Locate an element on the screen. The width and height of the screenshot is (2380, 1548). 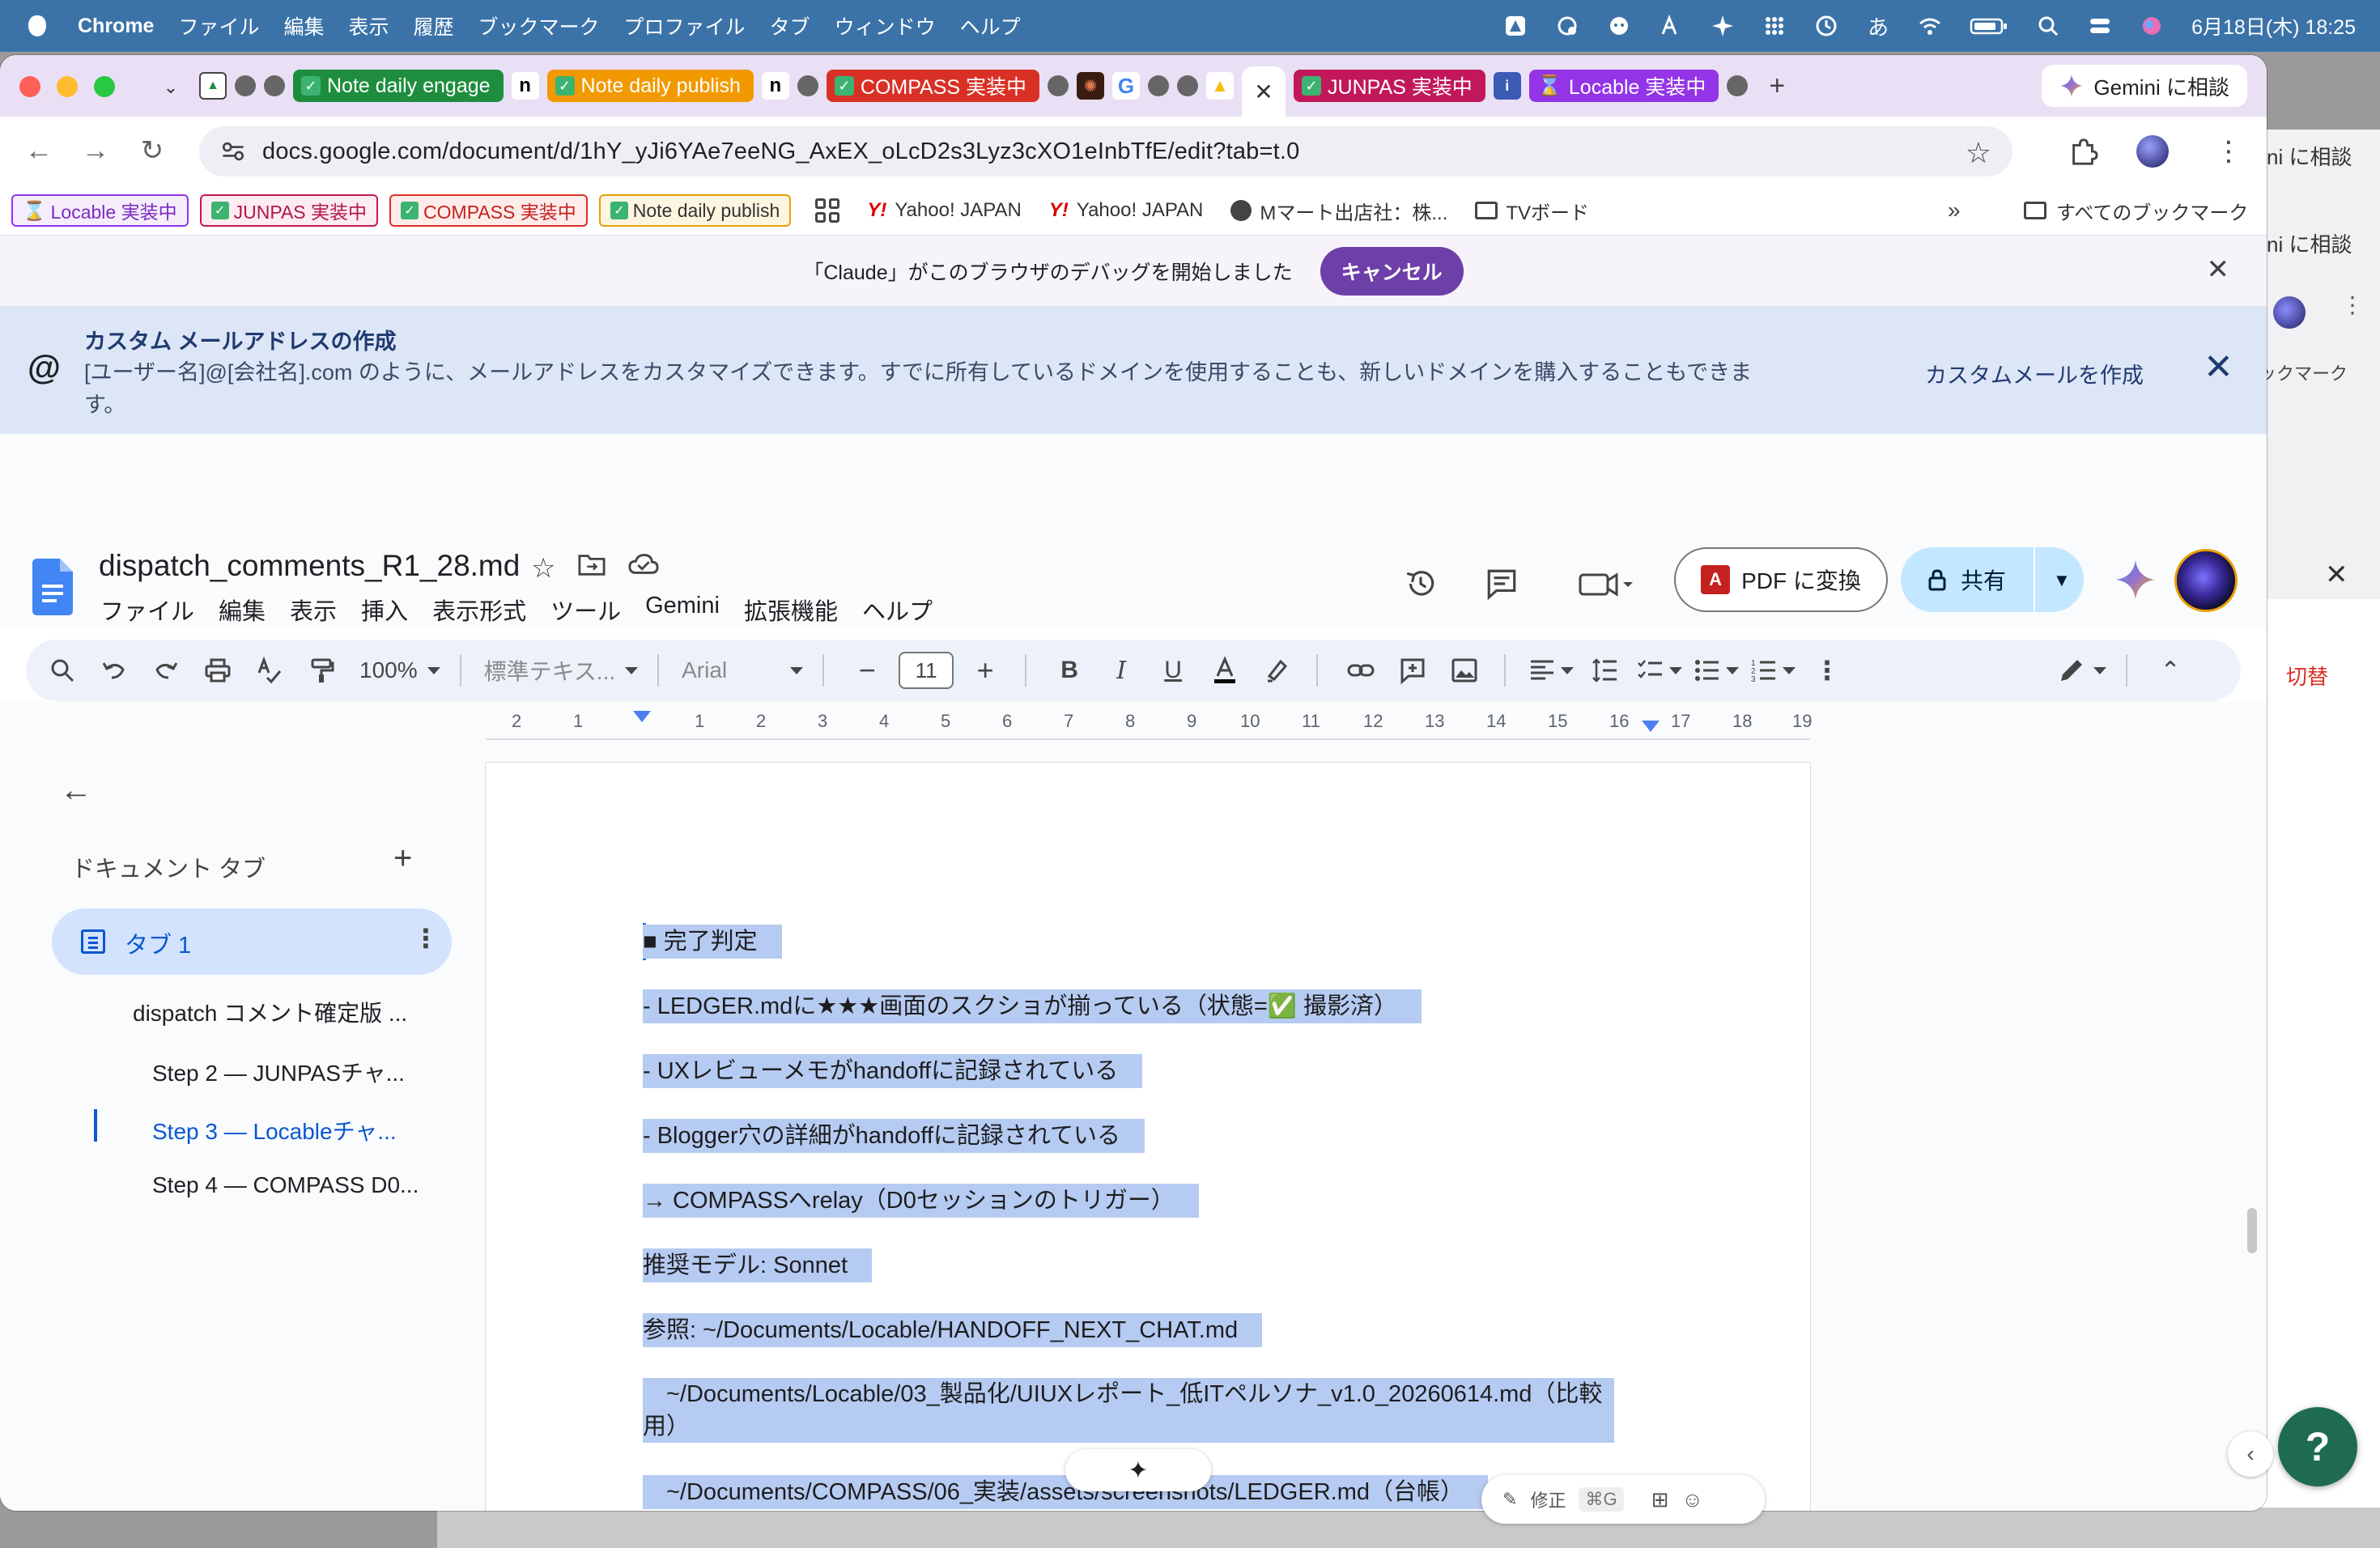
google-docs-logo-icon is located at coordinates (53, 587).